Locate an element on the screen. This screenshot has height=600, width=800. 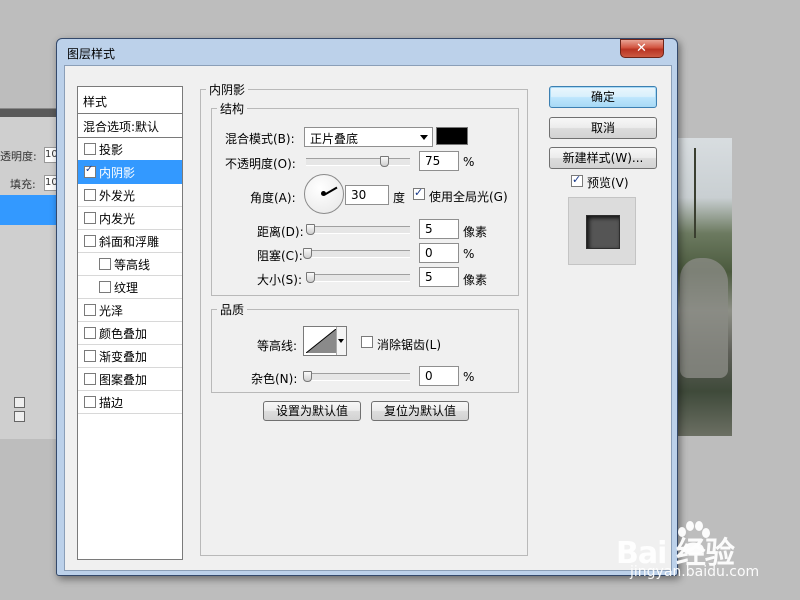
style-item: 内发光 is located at coordinates (130, 218).